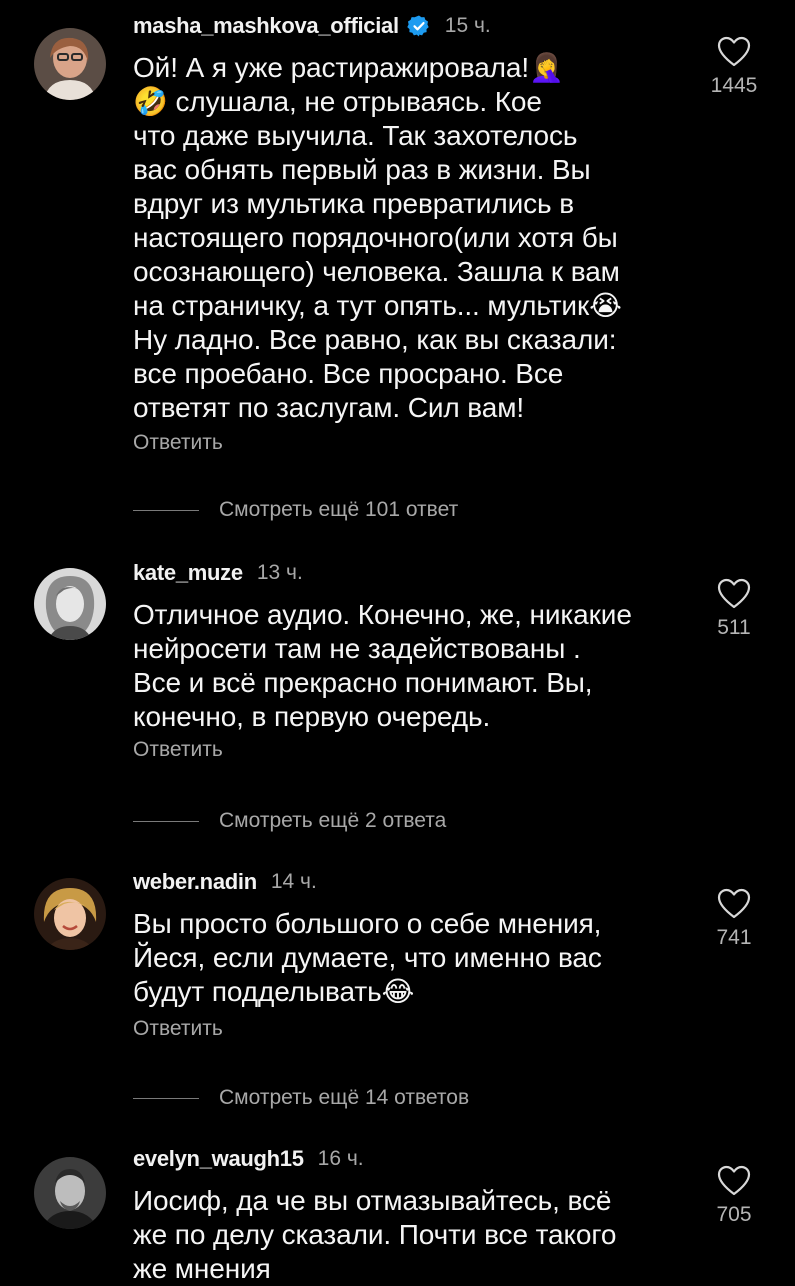  I want to click on comment-header: weber.nadin 14 ч., so click(225, 882).